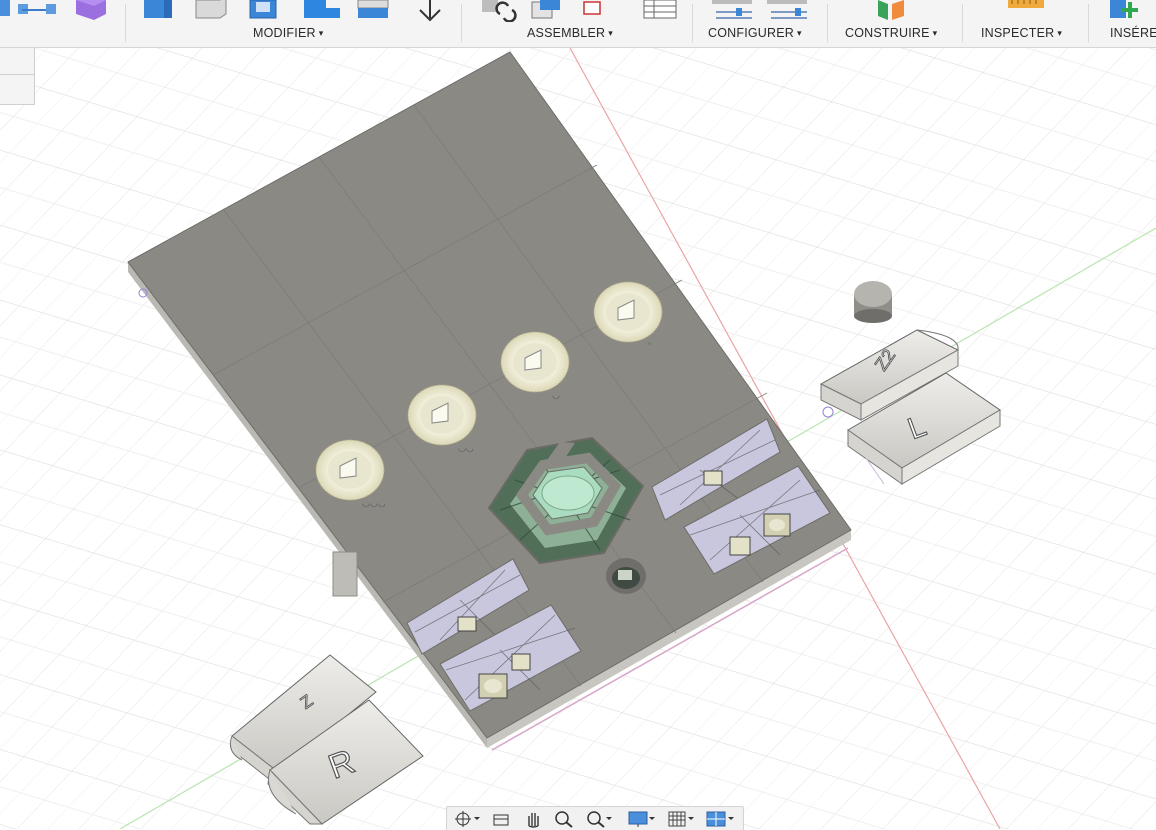 This screenshot has width=1156, height=830. What do you see at coordinates (500, 11) in the screenshot?
I see `joint-icon` at bounding box center [500, 11].